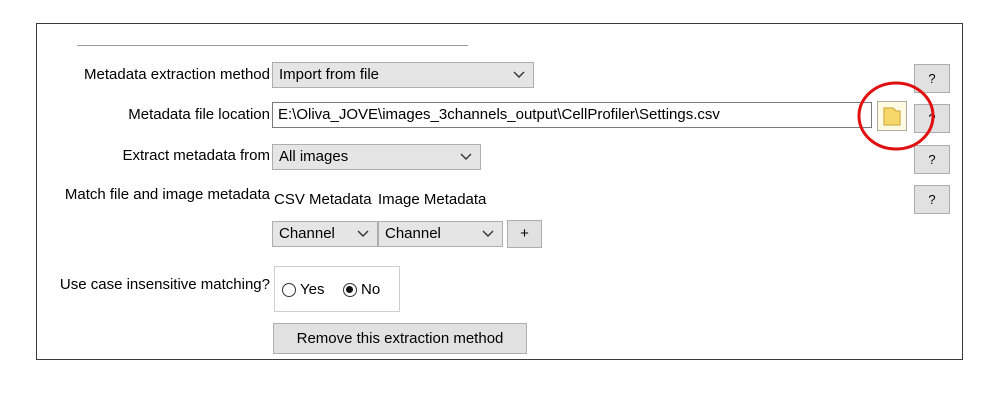 Image resolution: width=1000 pixels, height=398 pixels. What do you see at coordinates (371, 289) in the screenshot?
I see `radio-no-label: No` at bounding box center [371, 289].